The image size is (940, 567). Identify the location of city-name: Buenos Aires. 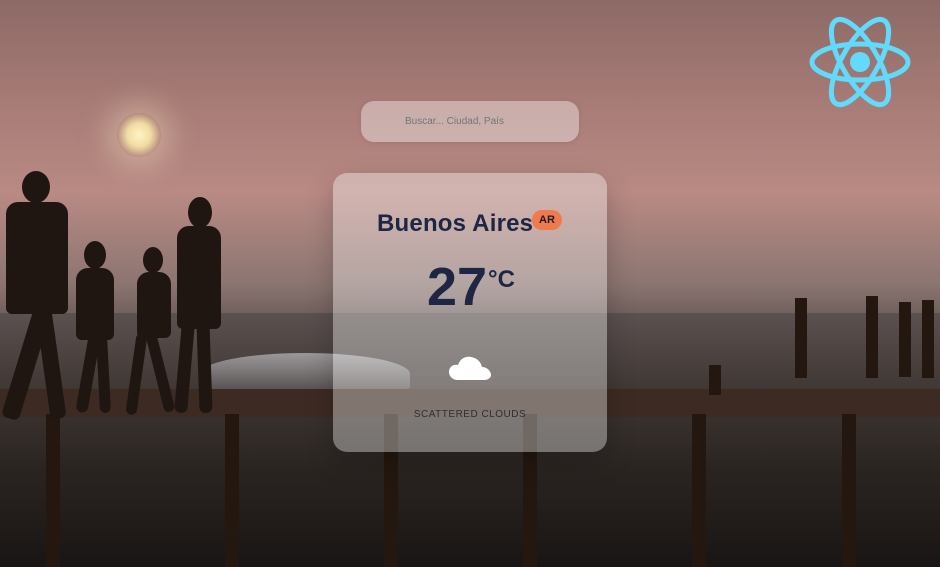
(455, 223).